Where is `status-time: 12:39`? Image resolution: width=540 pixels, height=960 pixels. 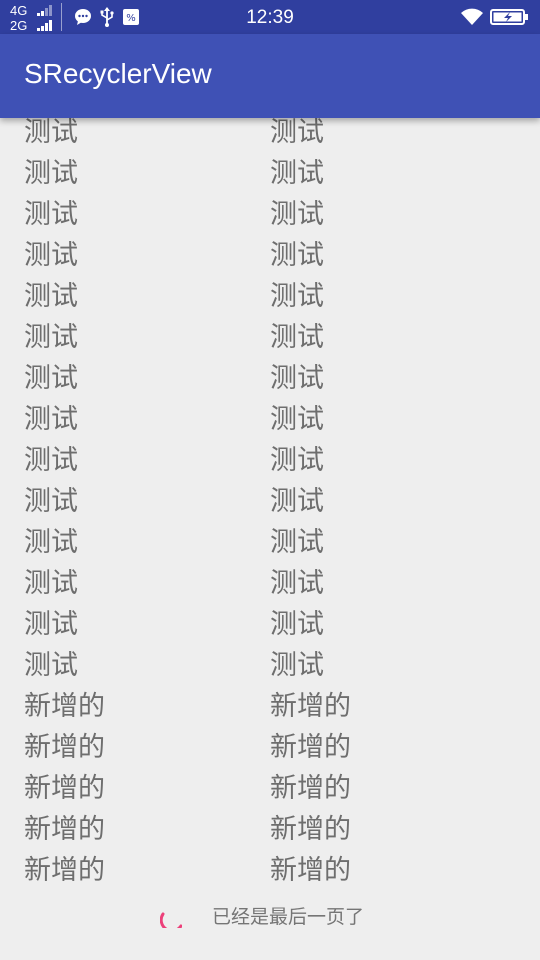 status-time: 12:39 is located at coordinates (270, 17).